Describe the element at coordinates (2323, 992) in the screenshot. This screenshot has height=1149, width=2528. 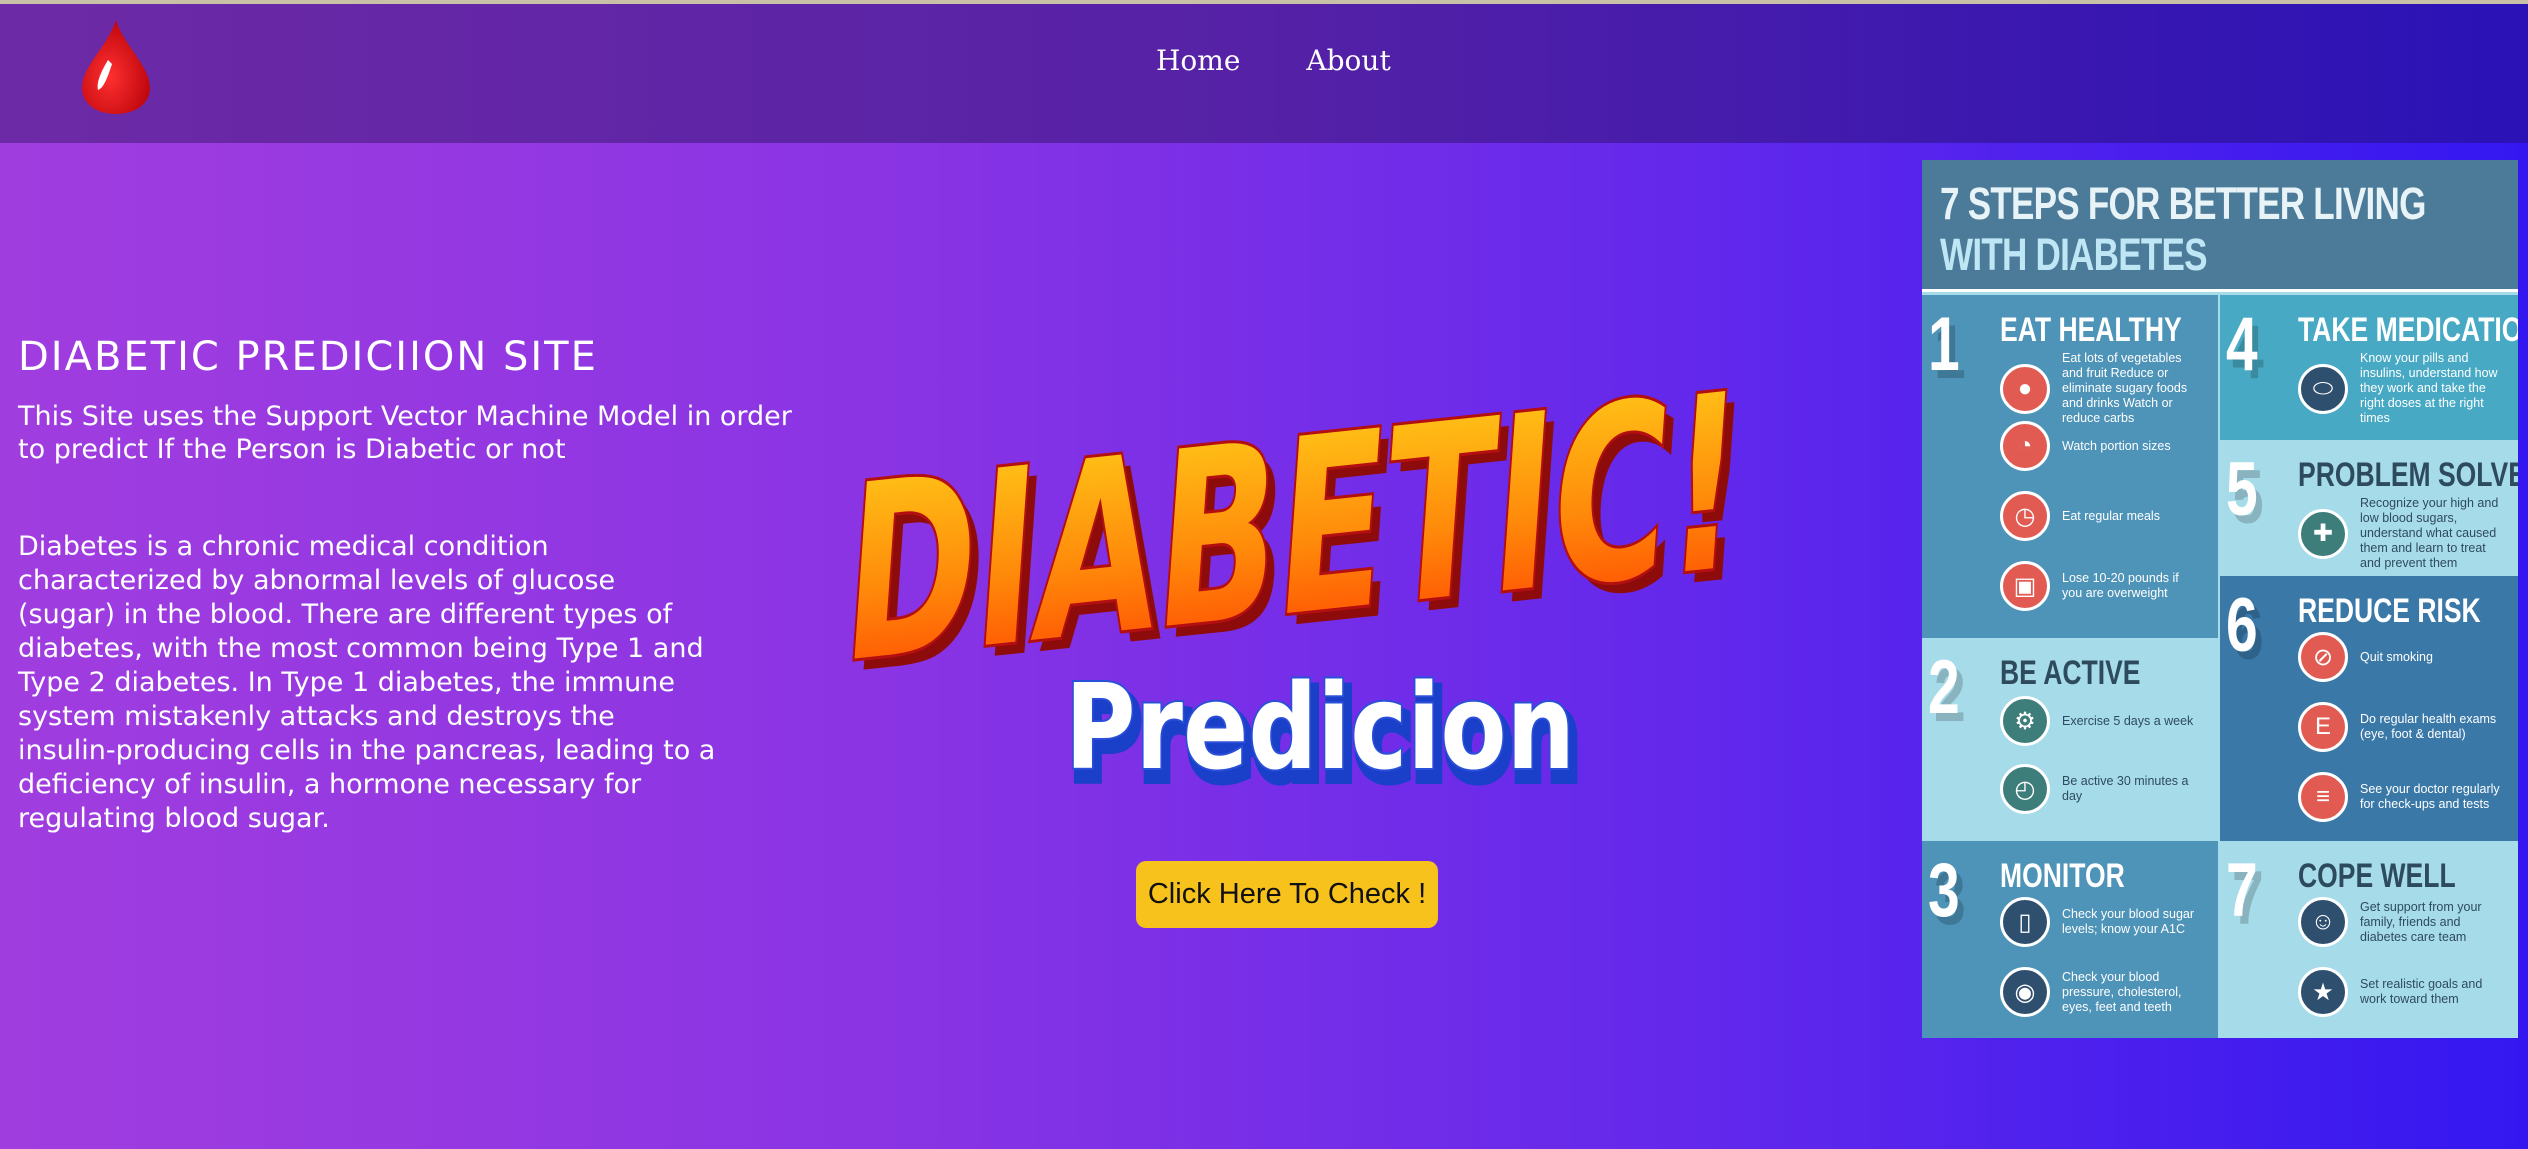
I see `award-icon: ★` at that location.